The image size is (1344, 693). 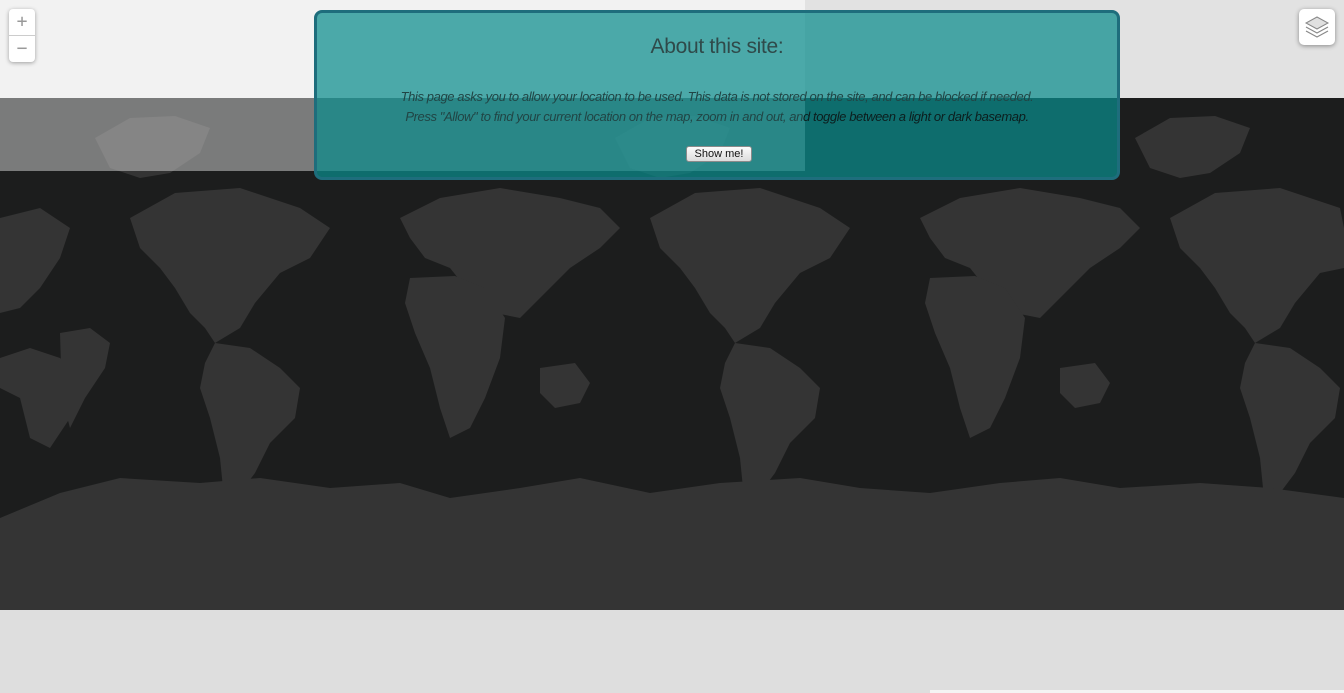 I want to click on layers-button, so click(x=1317, y=27).